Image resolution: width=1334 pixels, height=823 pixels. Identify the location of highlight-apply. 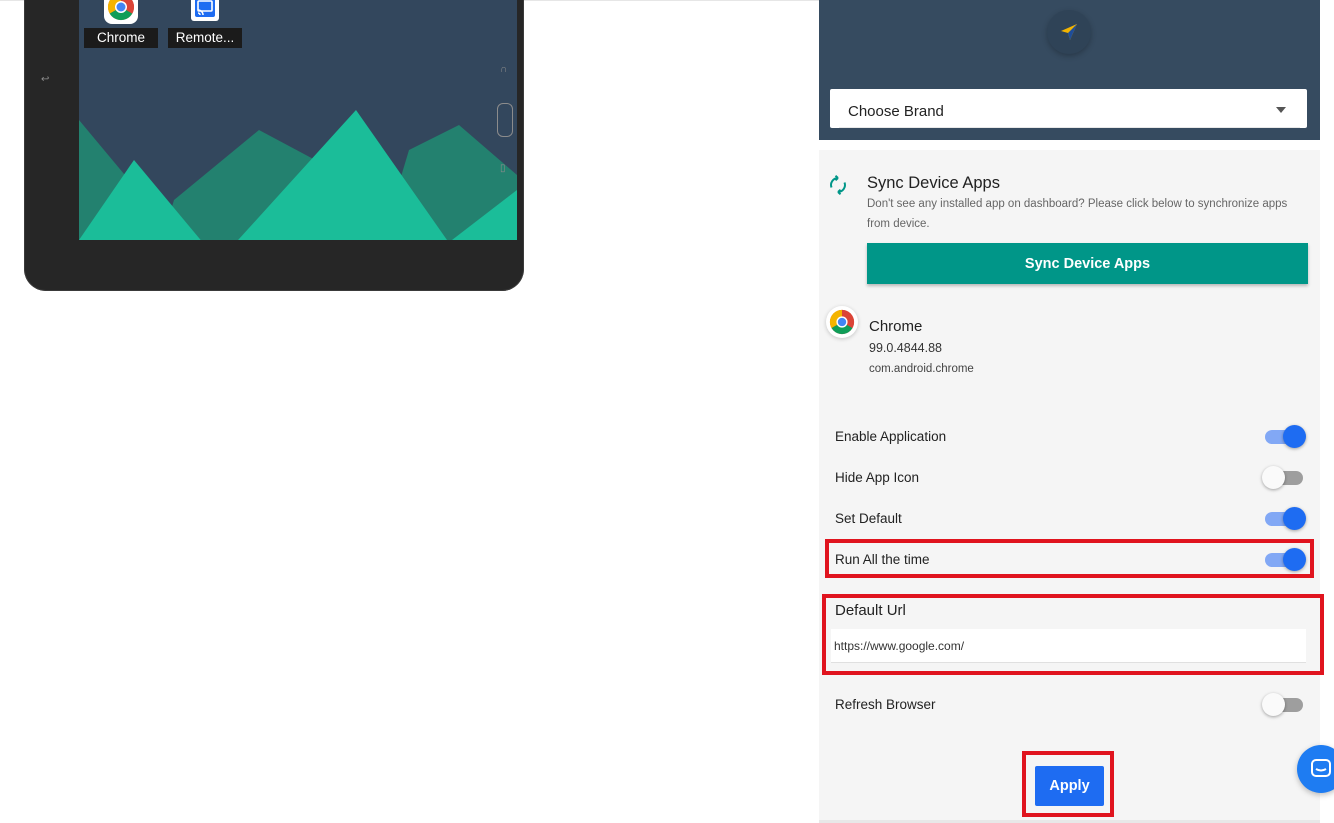
(1068, 784).